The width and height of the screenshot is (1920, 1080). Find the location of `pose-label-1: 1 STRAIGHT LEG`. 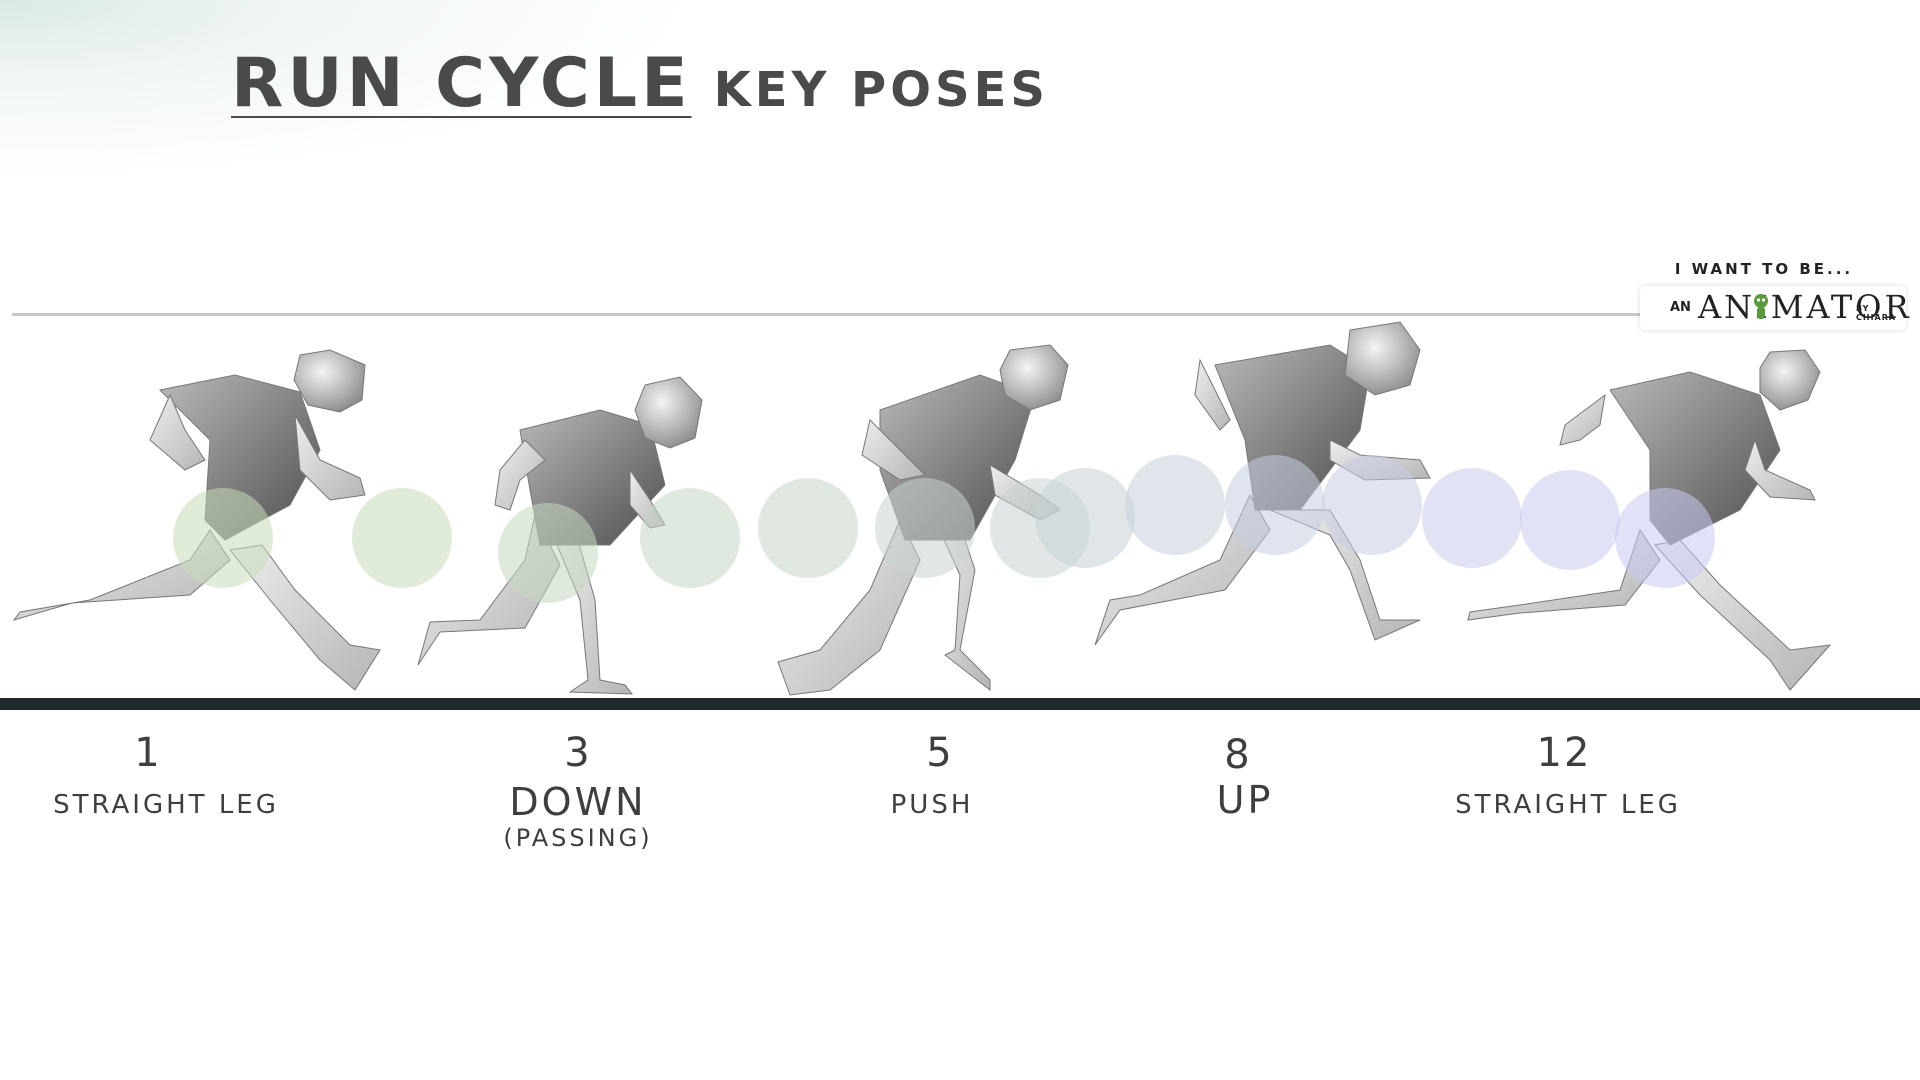

pose-label-1: 1 STRAIGHT LEG is located at coordinates (148, 775).